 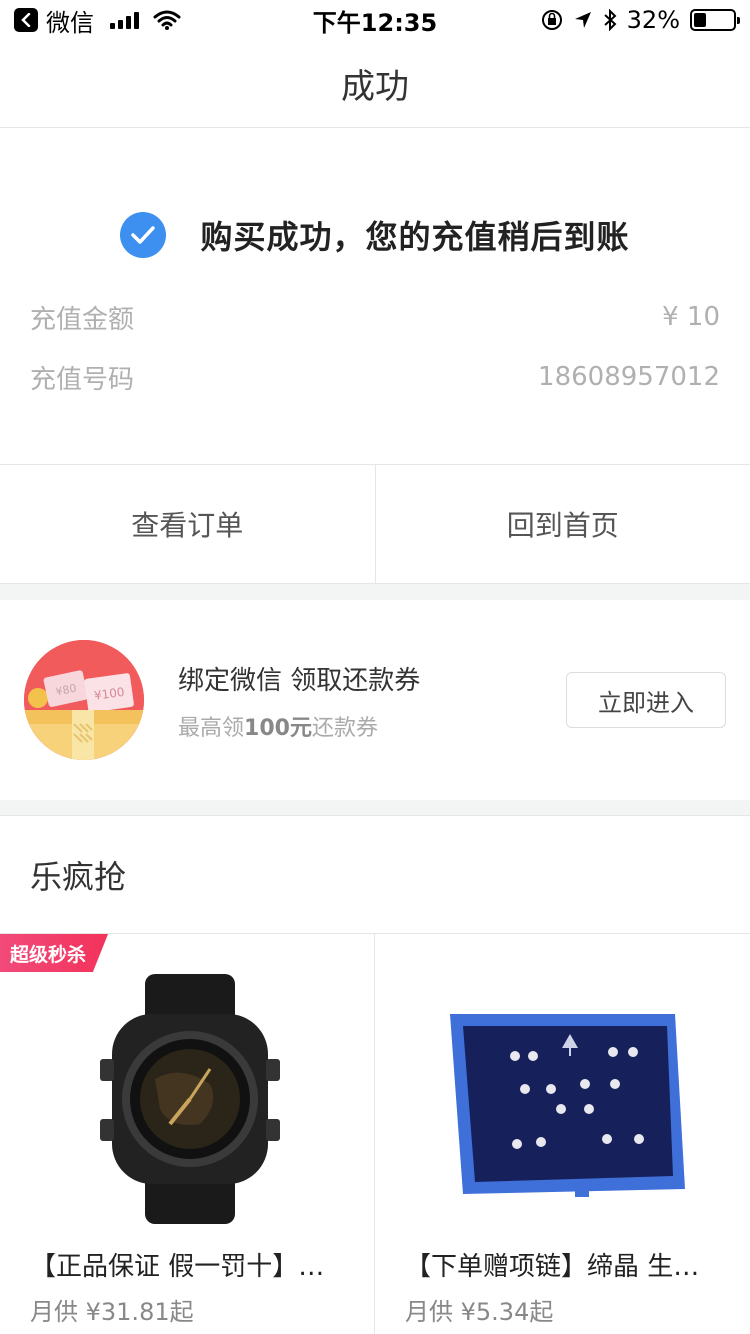 What do you see at coordinates (629, 377) in the screenshot?
I see `phone-value: 18608957012` at bounding box center [629, 377].